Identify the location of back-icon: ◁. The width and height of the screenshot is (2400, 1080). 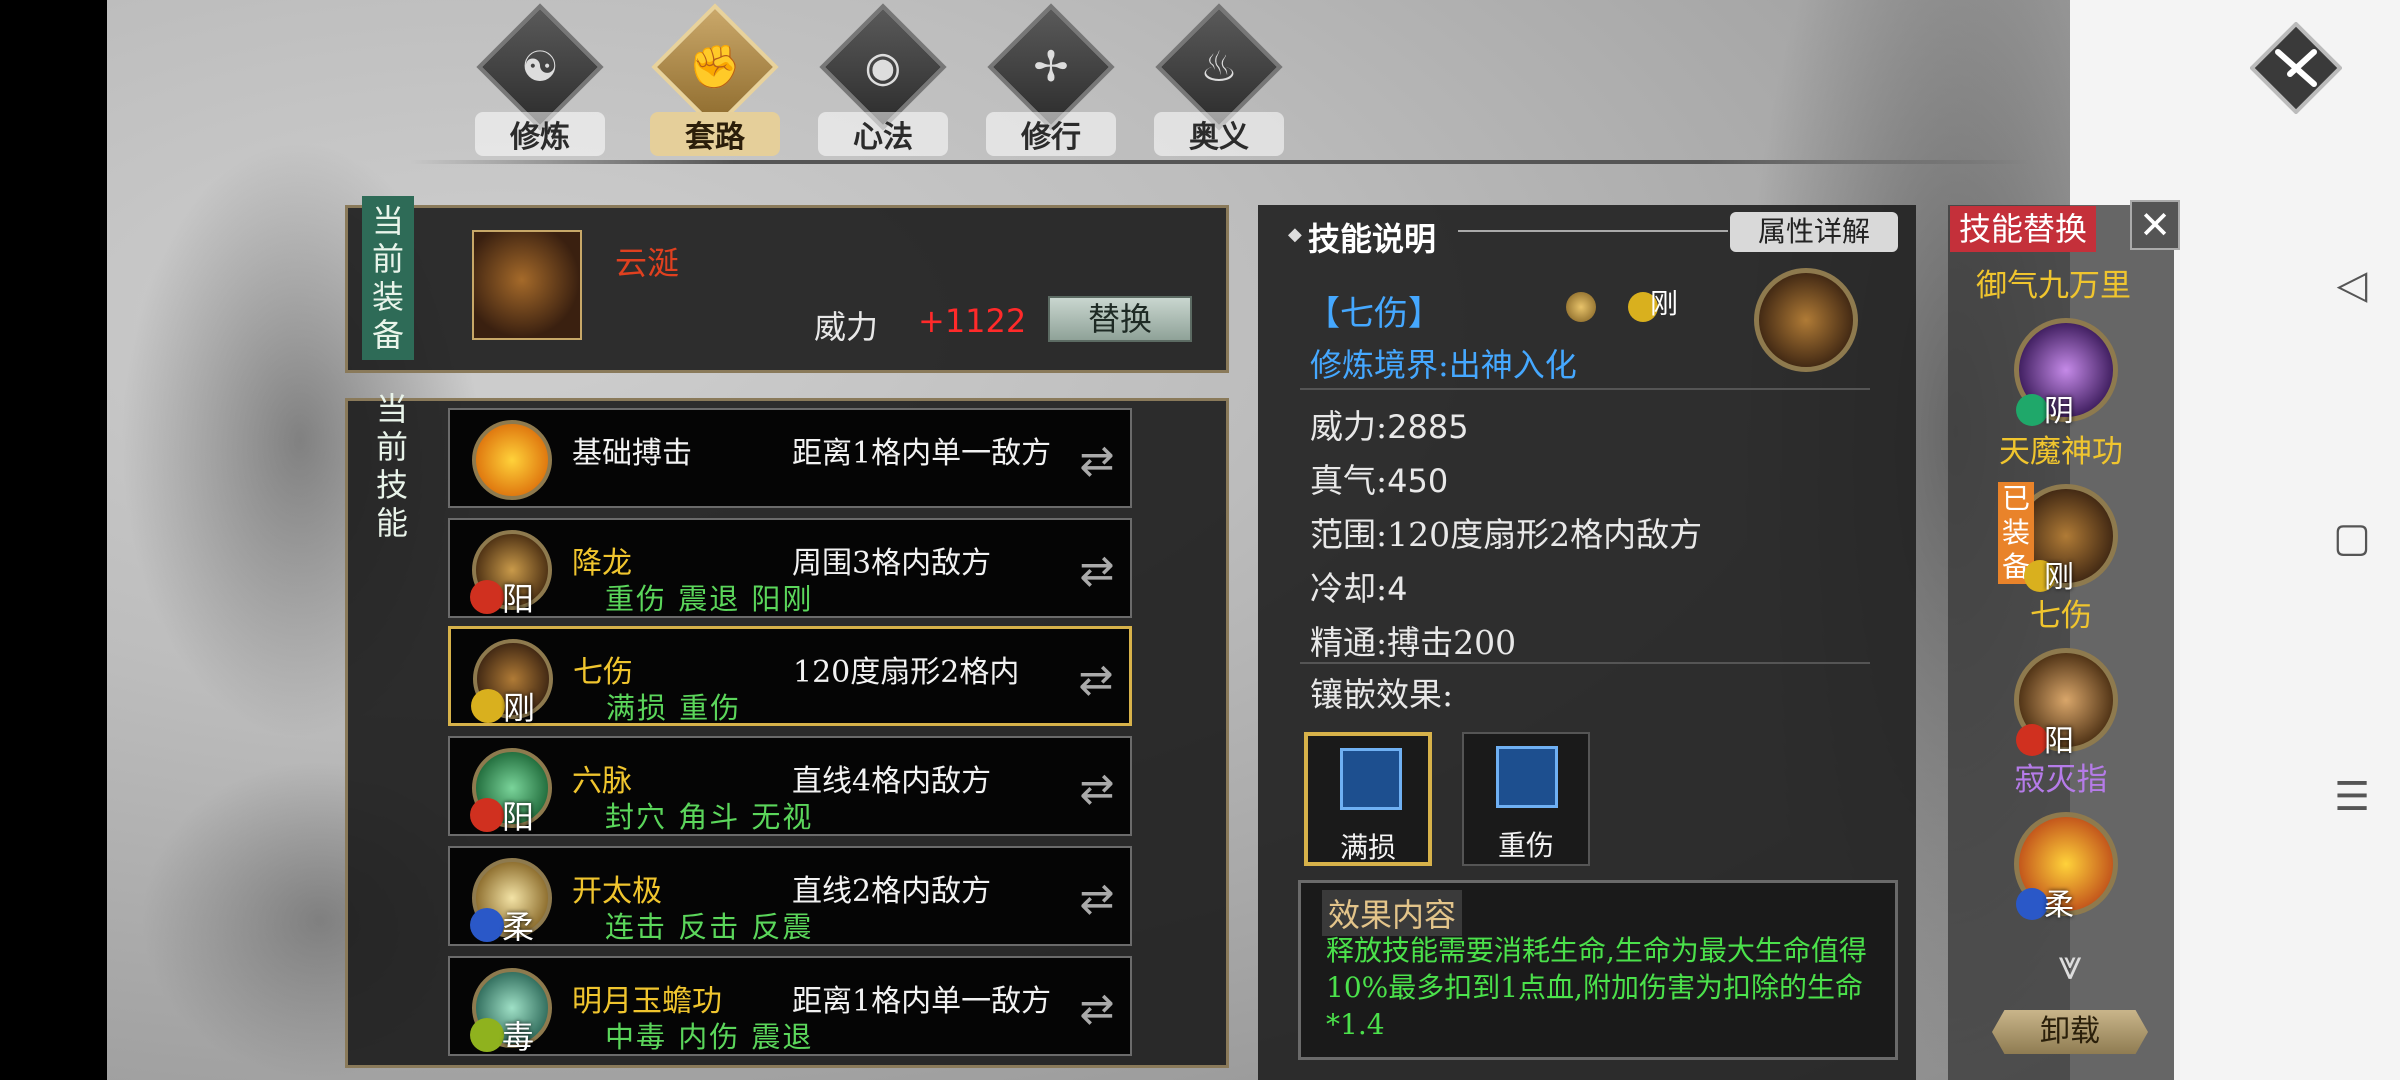
(2352, 285).